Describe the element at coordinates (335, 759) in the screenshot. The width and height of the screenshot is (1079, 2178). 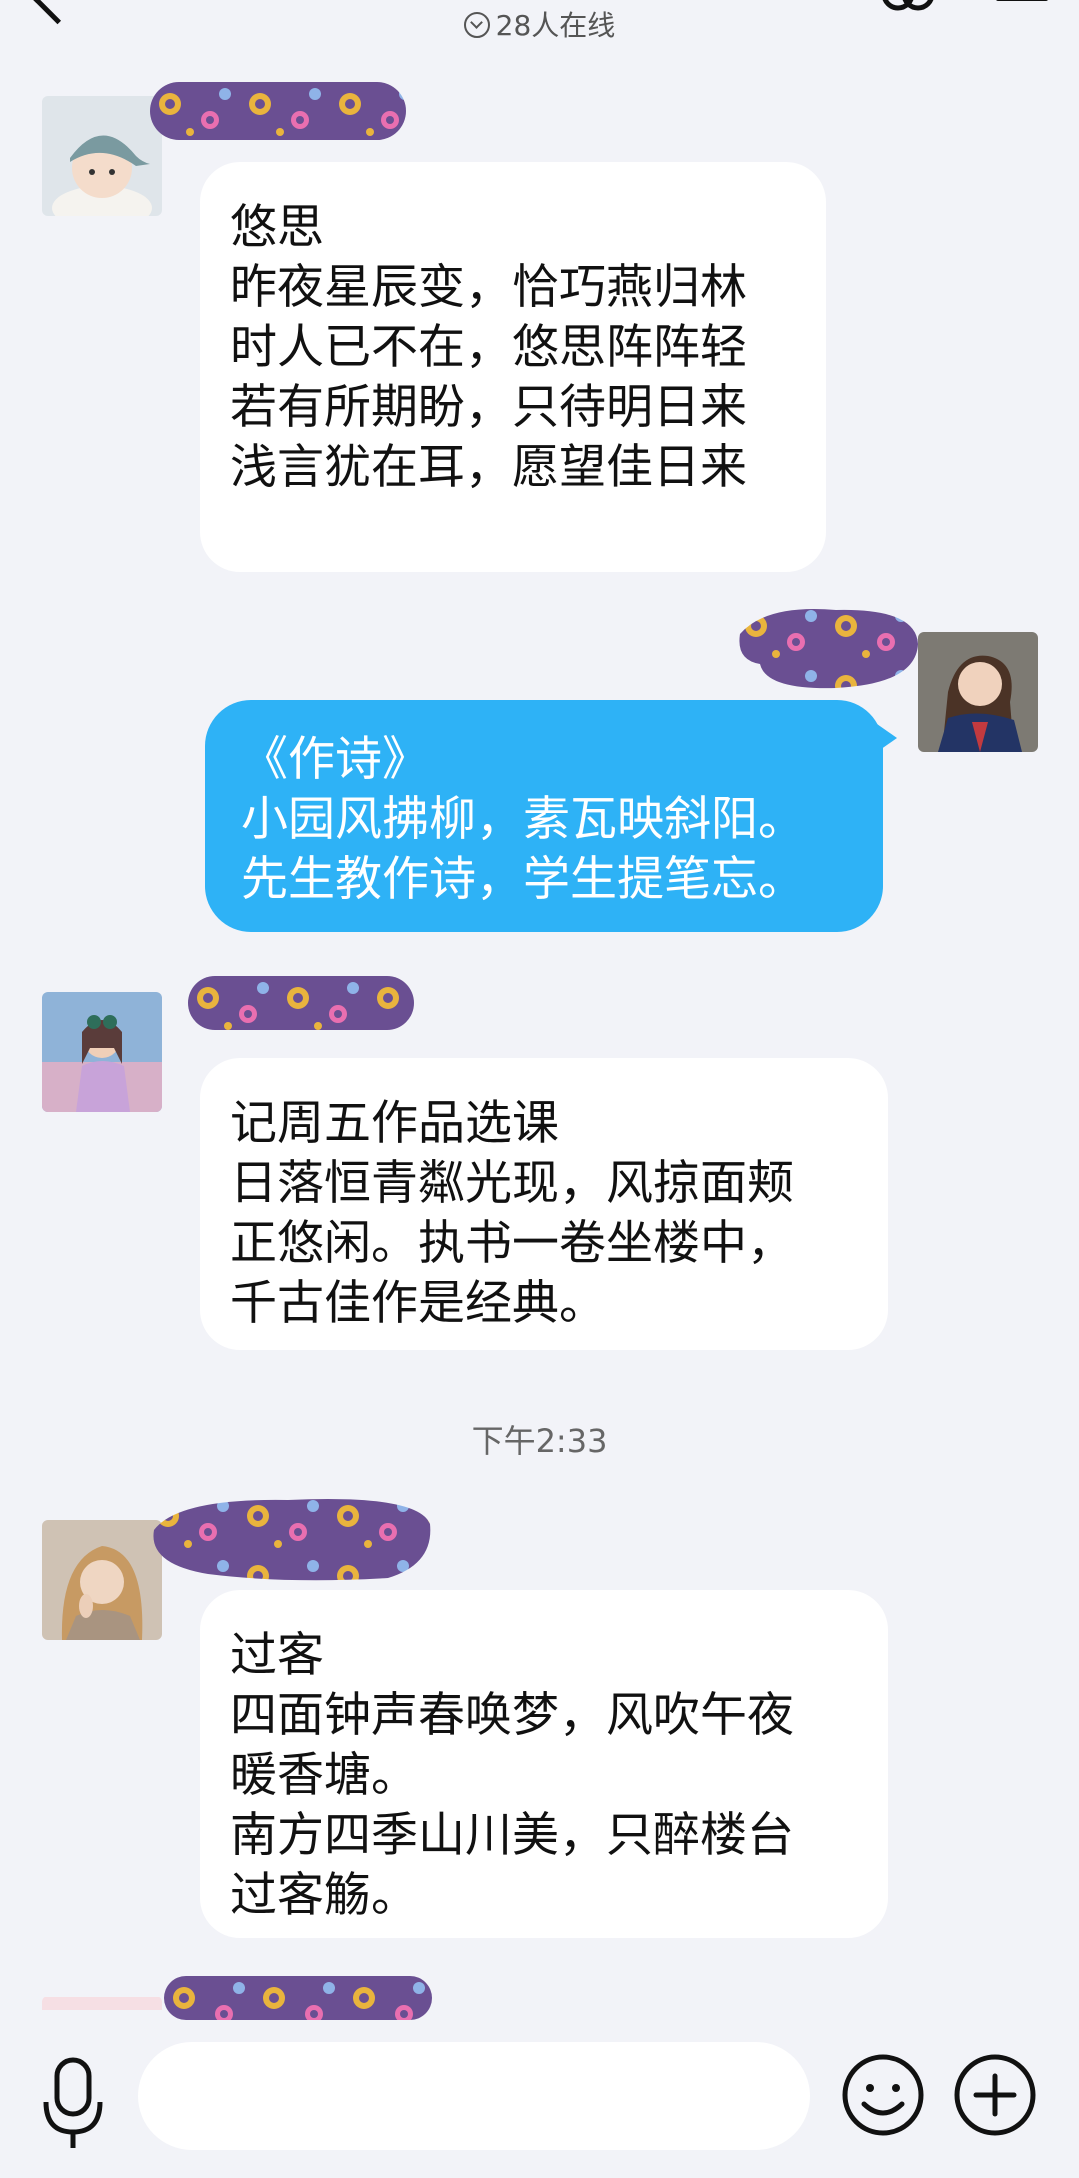
I see `message-title: 《作诗》` at that location.